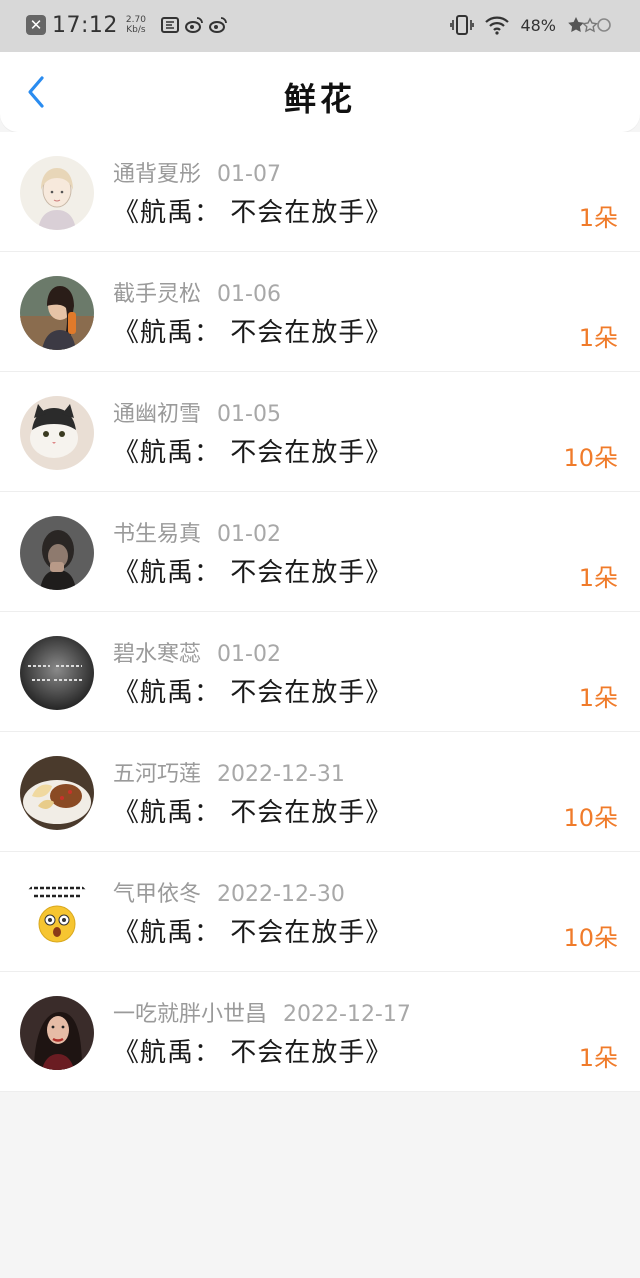 This screenshot has height=1278, width=640. I want to click on record-meta: 通幽初雪 01-05, so click(197, 412).